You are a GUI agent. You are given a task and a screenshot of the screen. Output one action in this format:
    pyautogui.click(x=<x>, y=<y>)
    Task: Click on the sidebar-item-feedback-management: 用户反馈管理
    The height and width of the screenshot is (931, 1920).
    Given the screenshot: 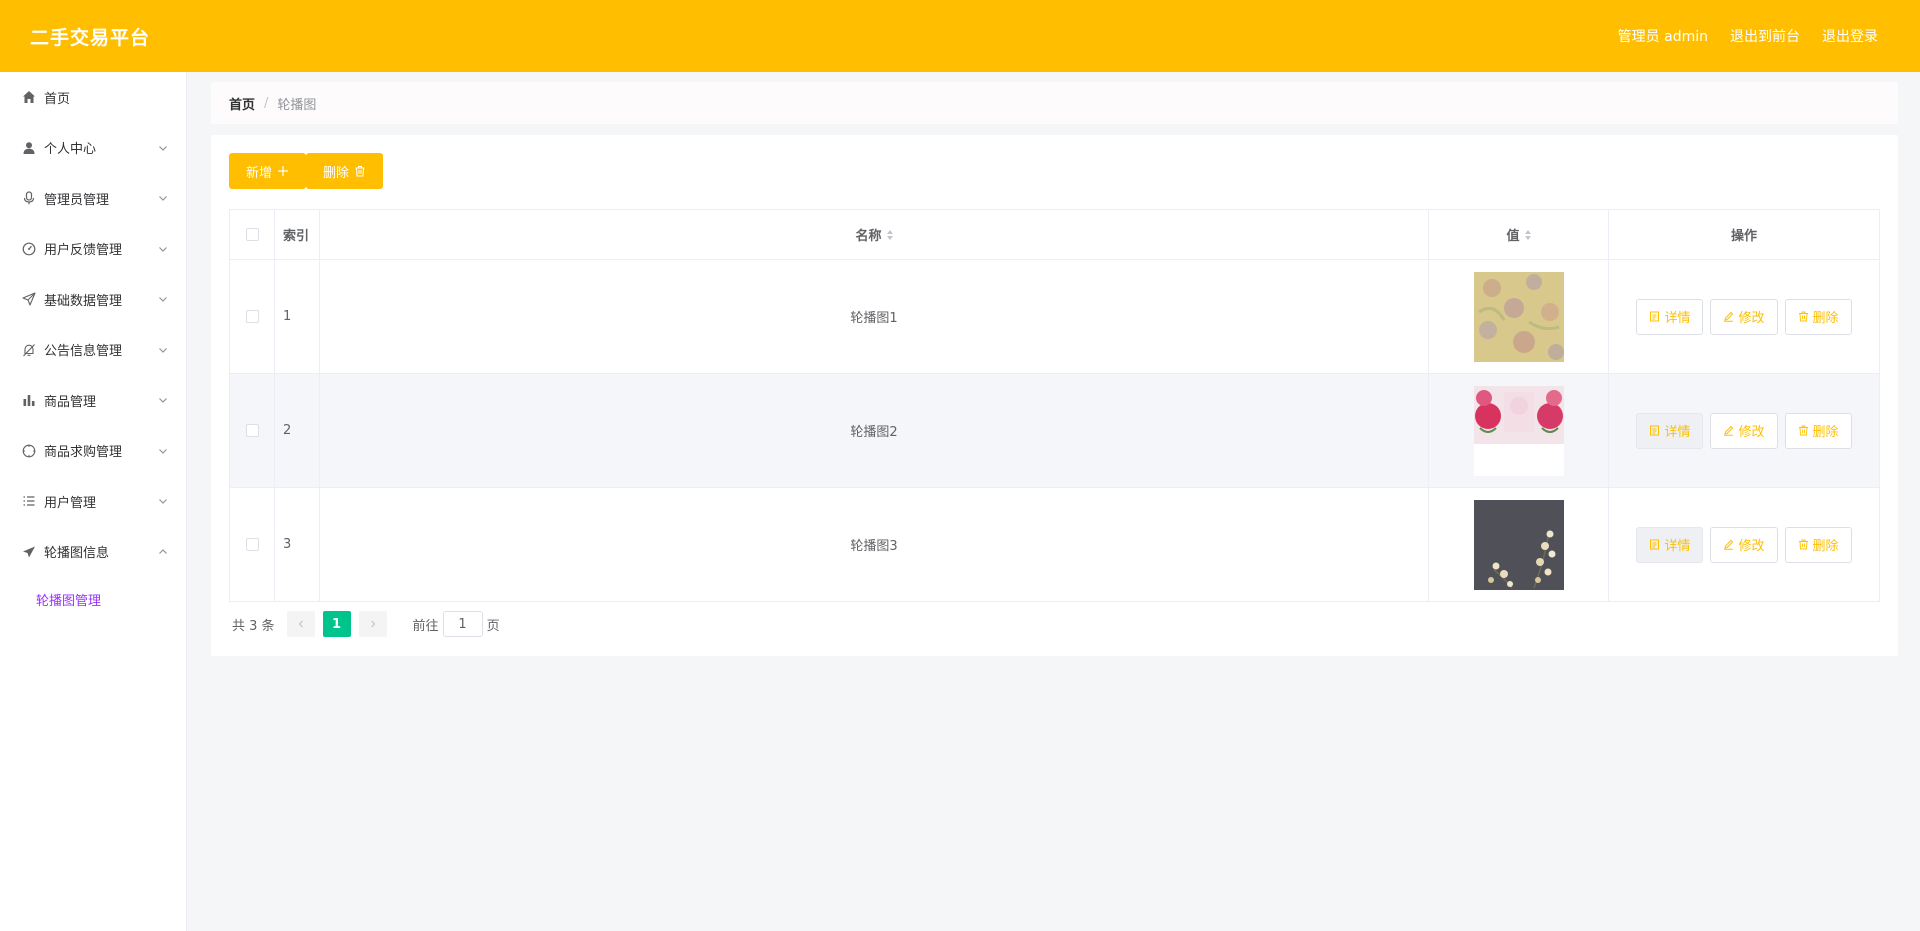 What is the action you would take?
    pyautogui.click(x=93, y=249)
    